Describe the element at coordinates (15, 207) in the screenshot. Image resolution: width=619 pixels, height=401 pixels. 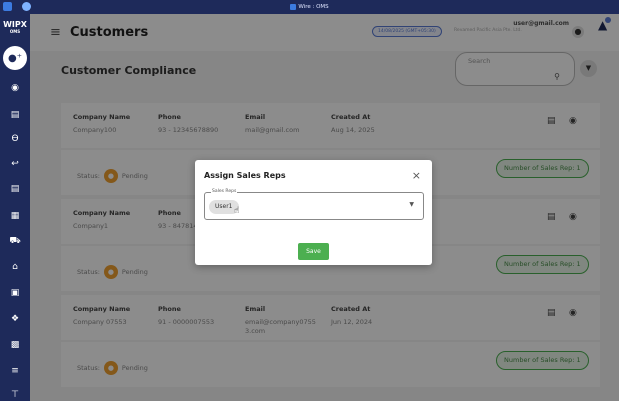
I see `sidebar: WIPX OMS ●⁺ ◉ ▤ Ѳ ↩ ▤ ▦ ⛟ ⌂ ▣ ❖ ▩ ≡ ⊤` at that location.